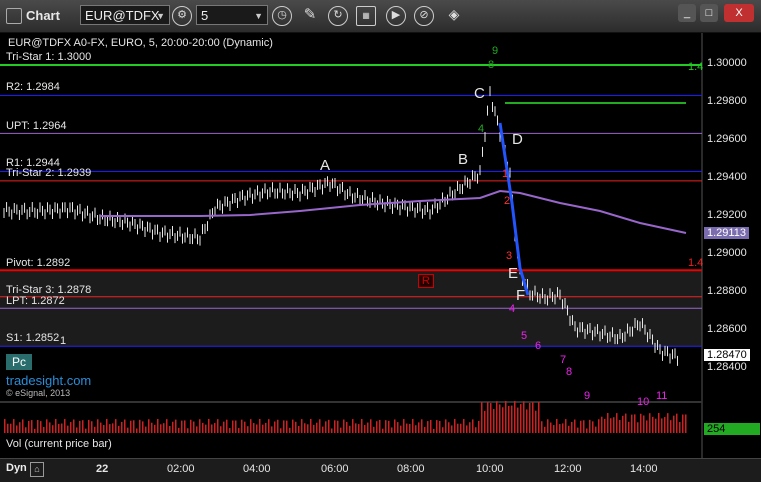  I want to click on play-icon: ▶, so click(396, 16).